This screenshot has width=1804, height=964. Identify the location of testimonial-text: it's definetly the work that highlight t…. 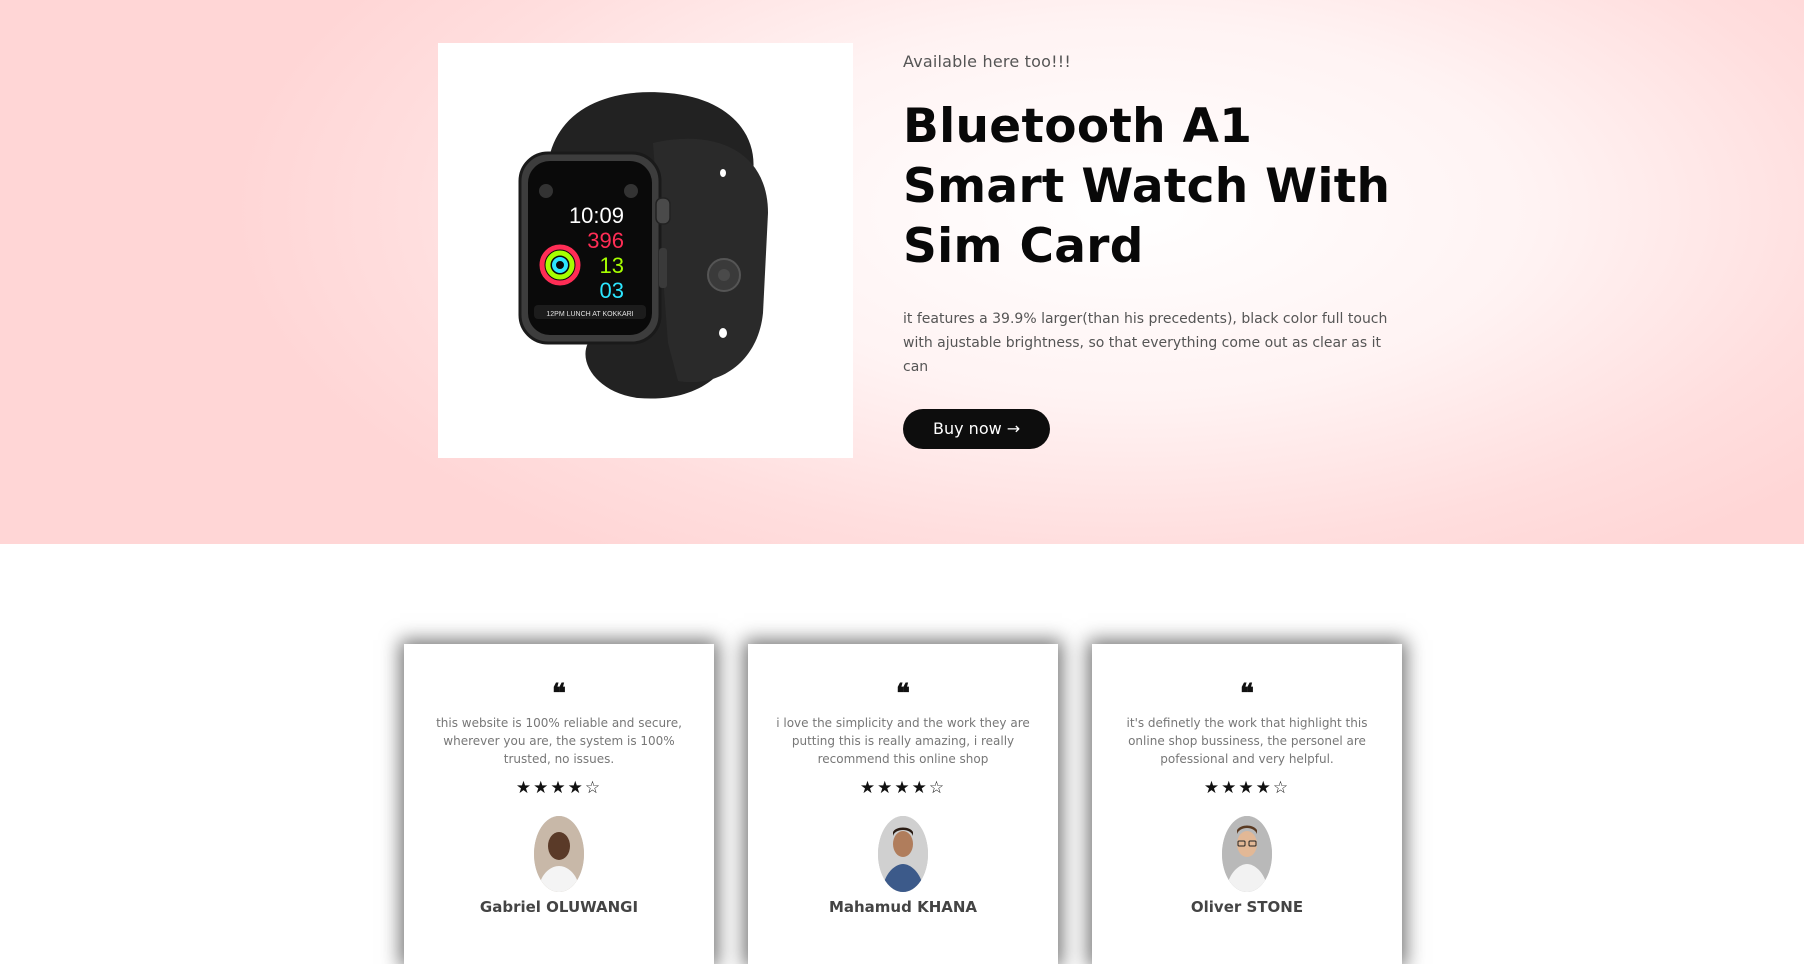
(1247, 741).